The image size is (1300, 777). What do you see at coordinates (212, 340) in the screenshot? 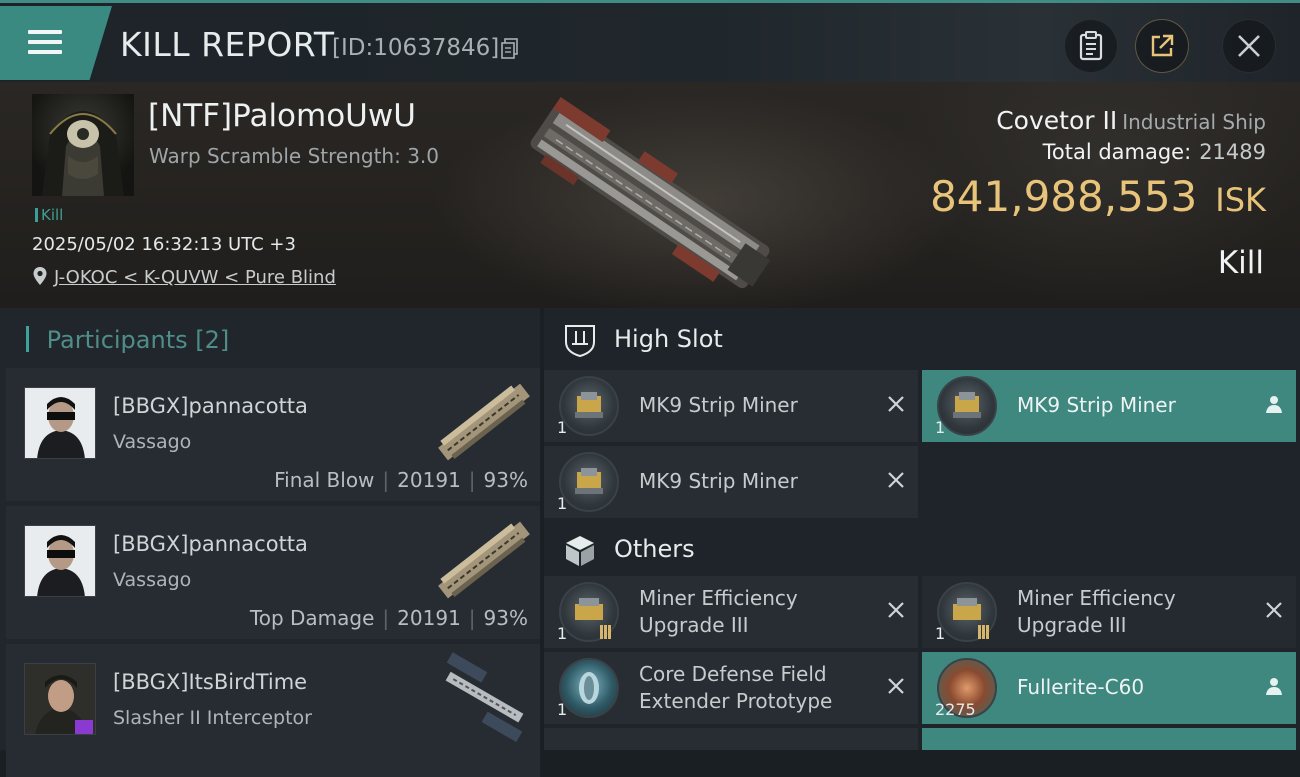
I see `participants-count: [2]` at bounding box center [212, 340].